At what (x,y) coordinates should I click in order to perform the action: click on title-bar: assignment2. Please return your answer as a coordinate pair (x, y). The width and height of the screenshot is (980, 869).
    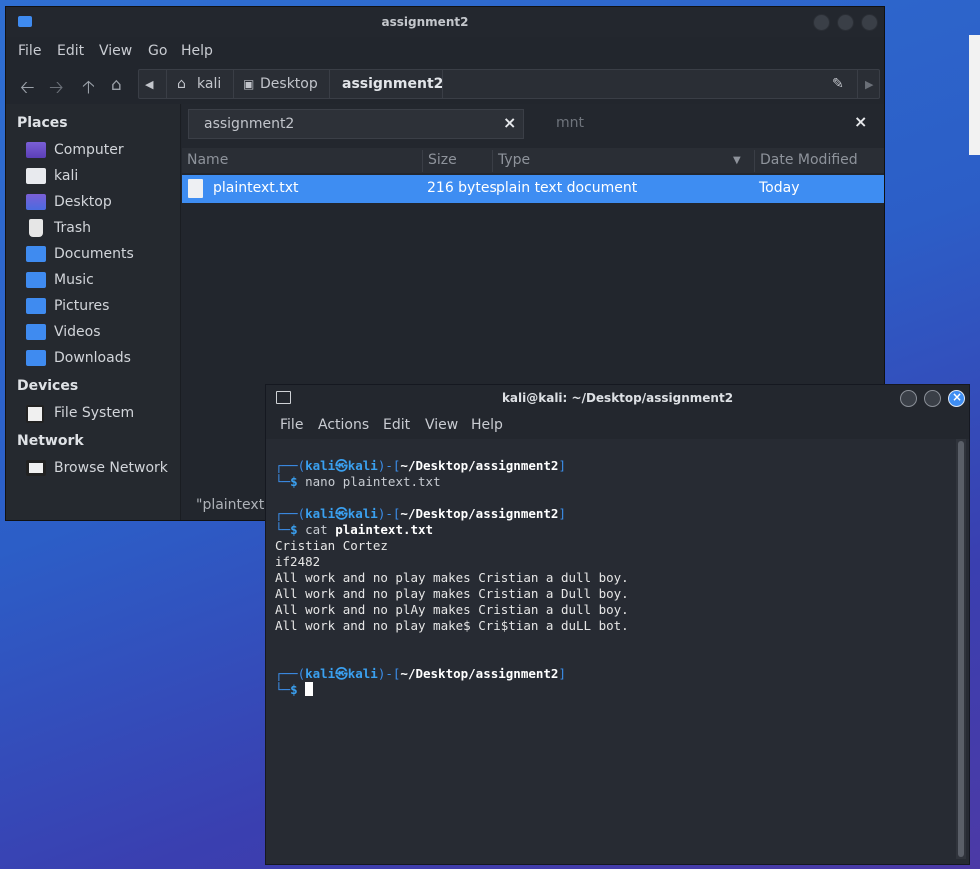
    Looking at the image, I should click on (445, 22).